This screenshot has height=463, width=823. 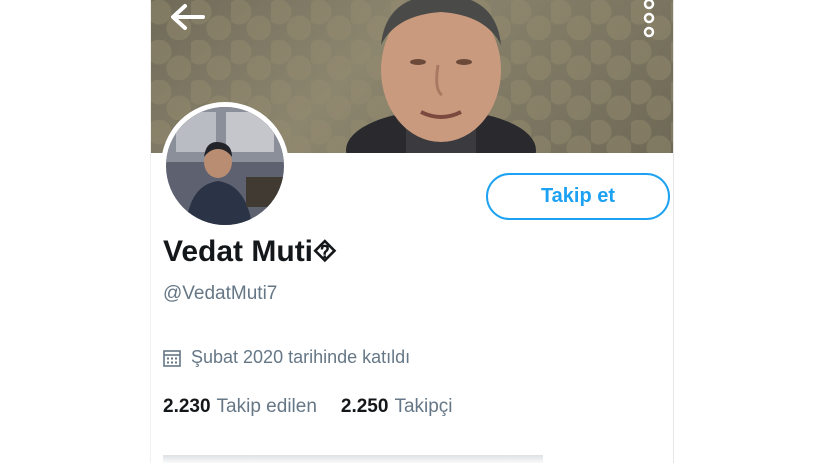 I want to click on back-arrow-icon, so click(x=188, y=17).